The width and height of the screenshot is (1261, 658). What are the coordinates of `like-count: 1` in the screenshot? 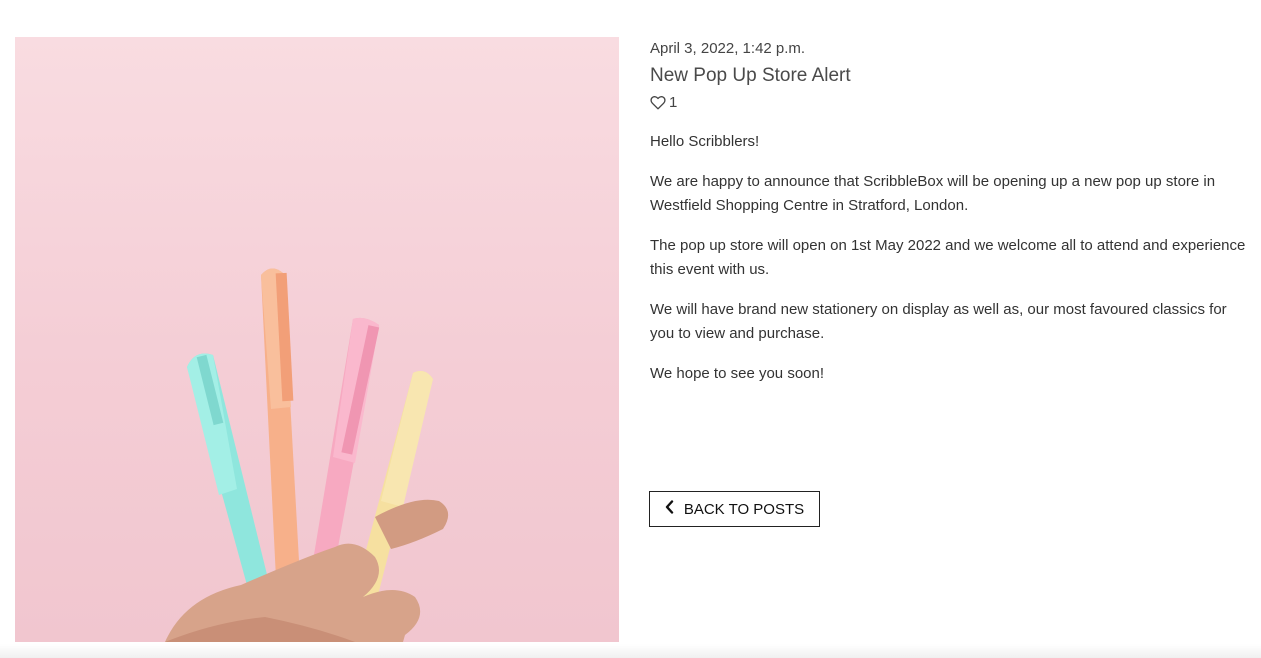 It's located at (673, 102).